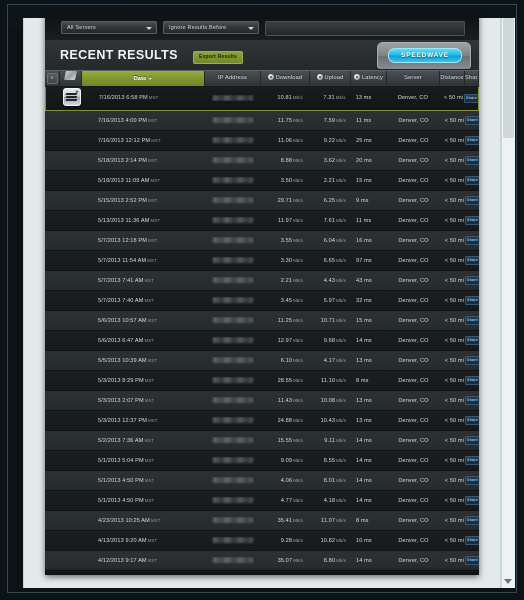 The height and width of the screenshot is (600, 524). I want to click on brand-tab: SPEEDWAVE, so click(424, 55).